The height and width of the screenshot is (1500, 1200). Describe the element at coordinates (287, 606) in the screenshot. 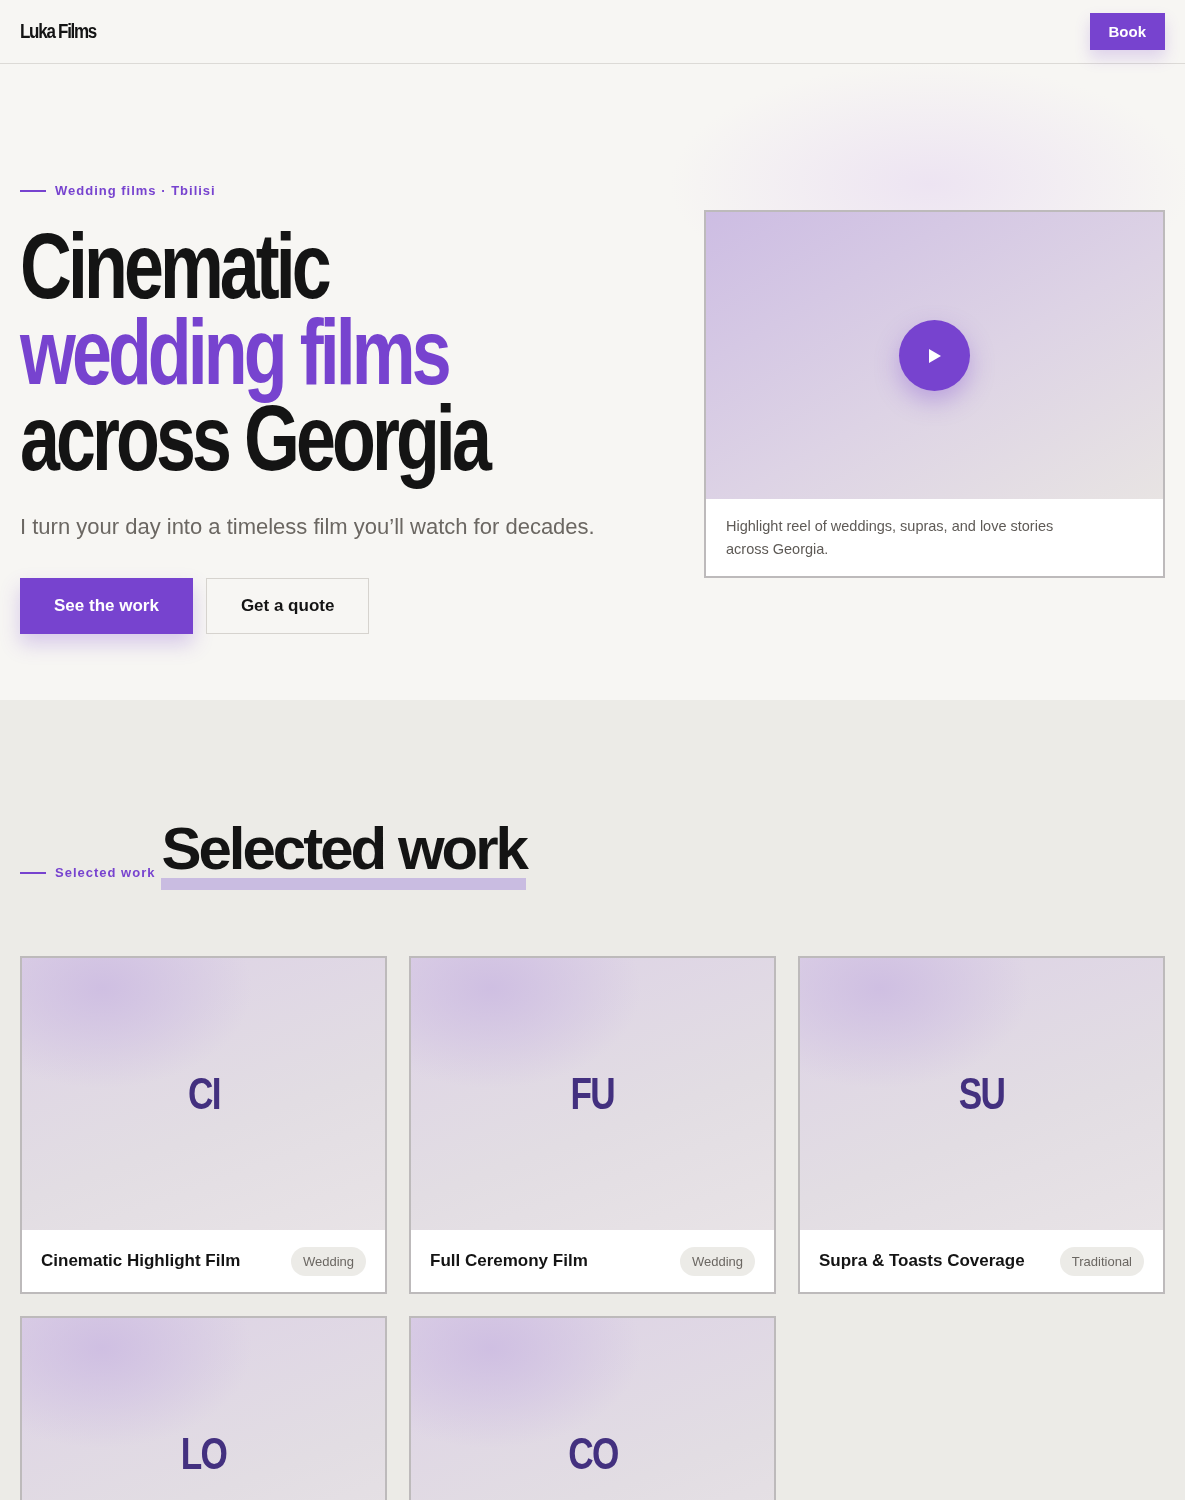

I see `quote-button: Get a quote` at that location.